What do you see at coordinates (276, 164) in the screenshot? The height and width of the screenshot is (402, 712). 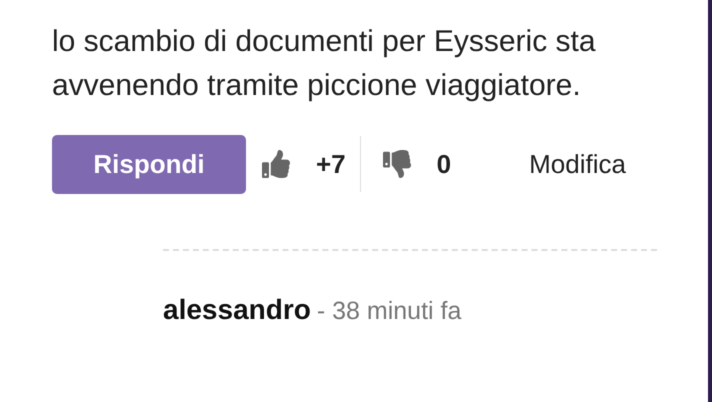 I see `thumbs-up-icon` at bounding box center [276, 164].